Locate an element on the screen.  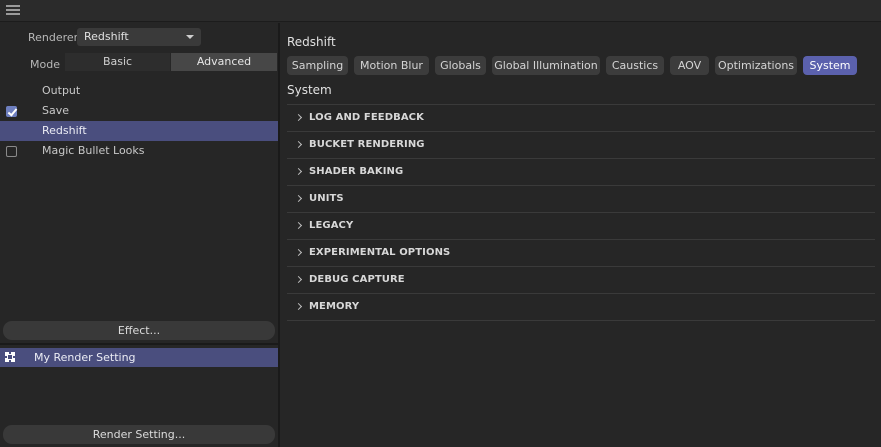
section-memory: MEMORY is located at coordinates (581, 307).